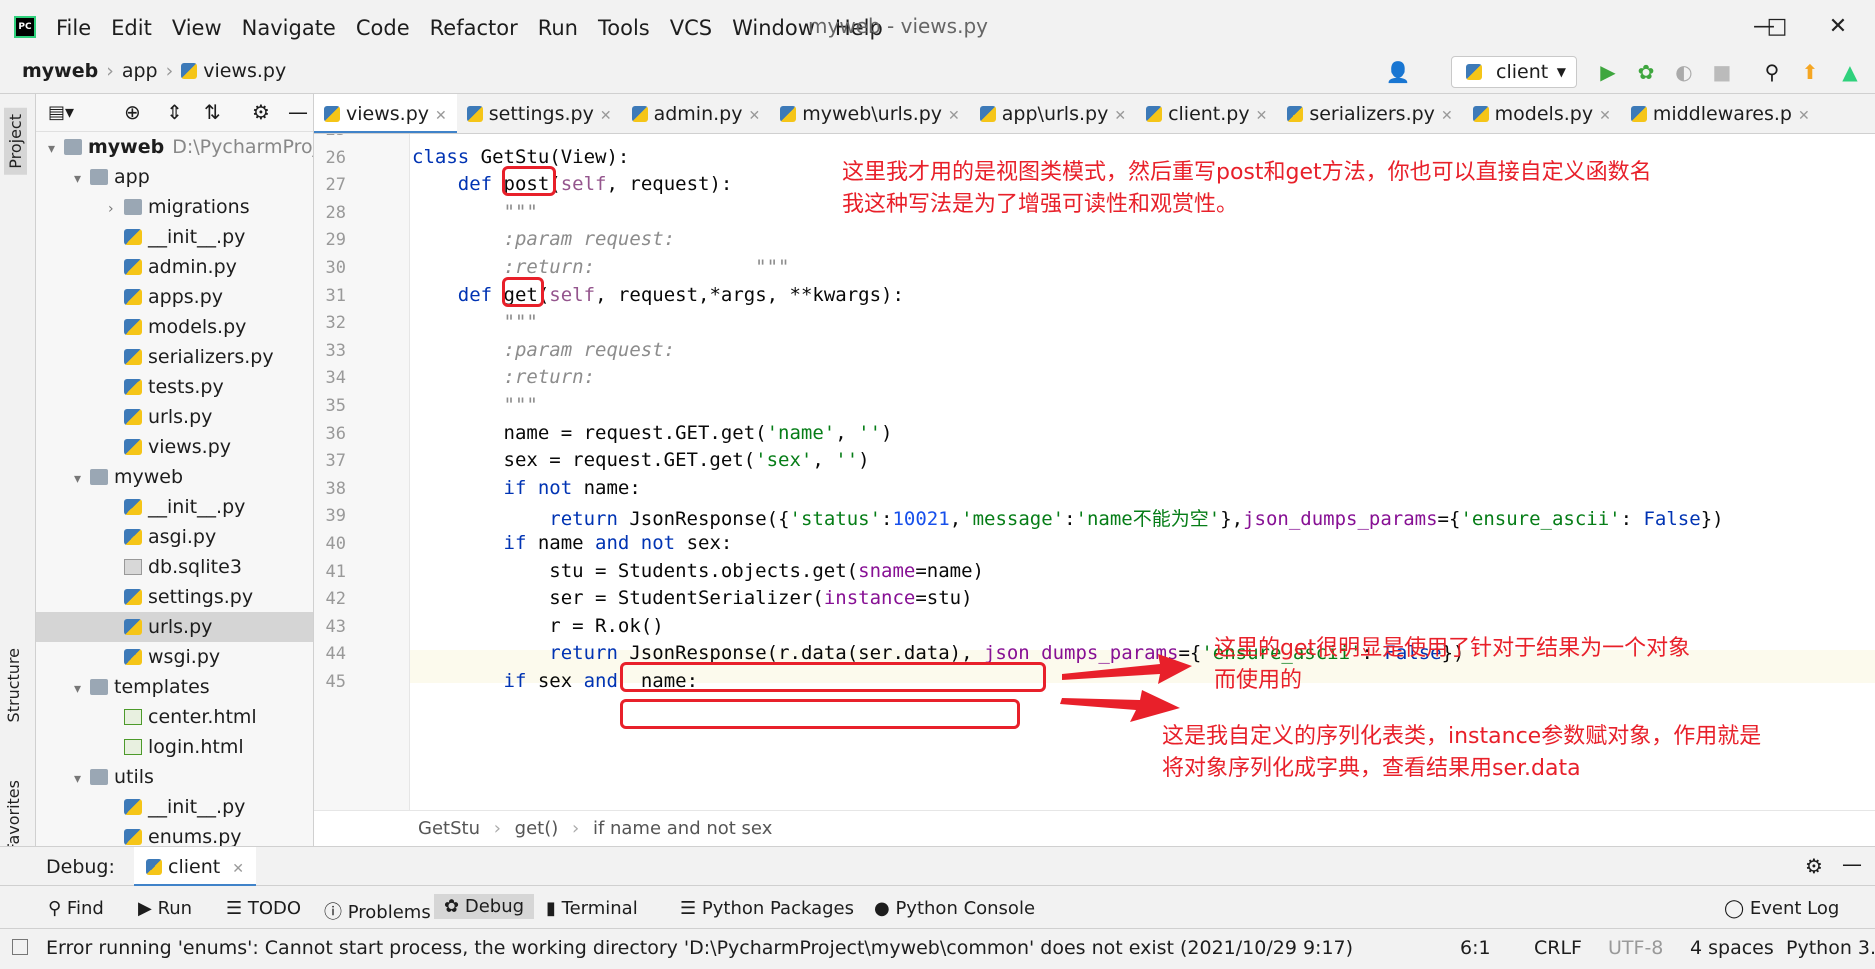 This screenshot has width=1875, height=969. What do you see at coordinates (174, 717) in the screenshot?
I see `tree-item: center.html` at bounding box center [174, 717].